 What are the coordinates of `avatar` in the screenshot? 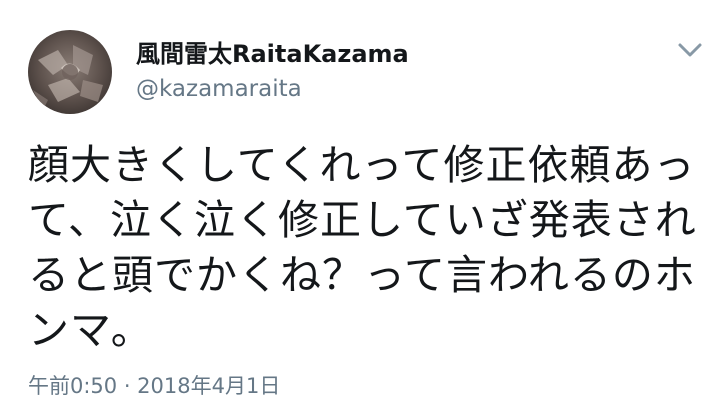 It's located at (70, 72).